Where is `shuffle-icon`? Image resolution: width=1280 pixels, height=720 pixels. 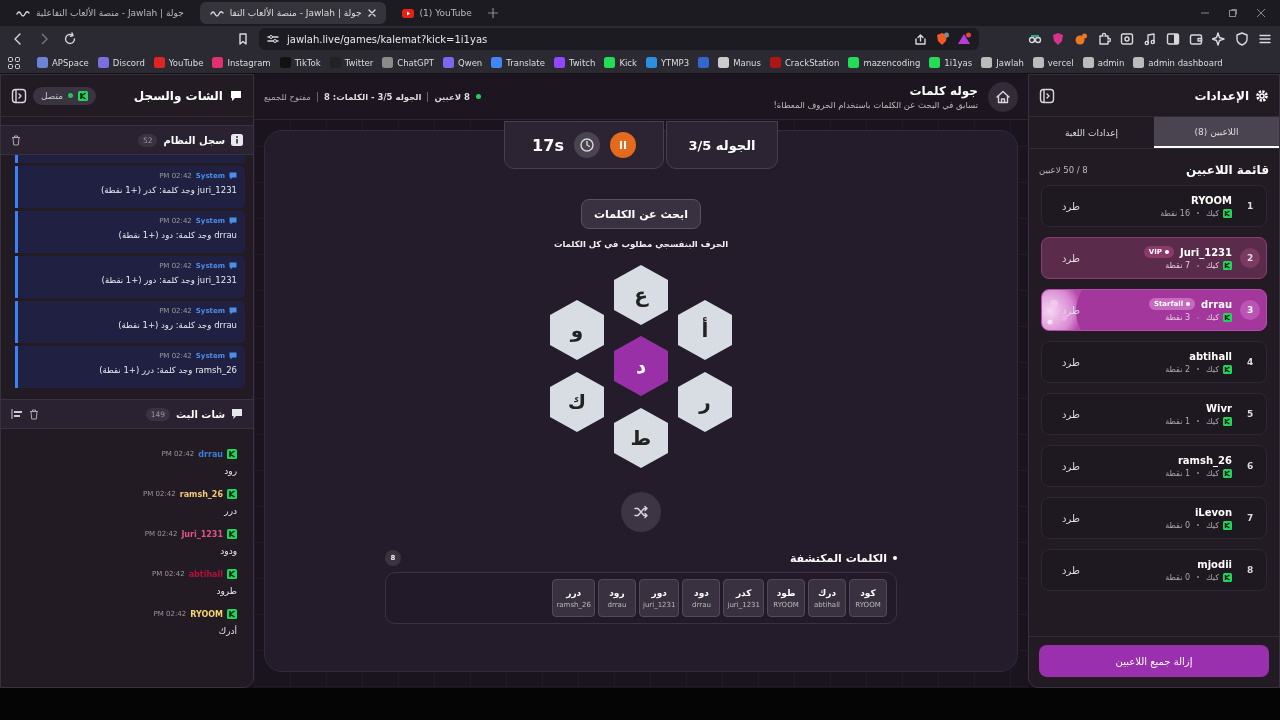
shuffle-icon is located at coordinates (641, 512).